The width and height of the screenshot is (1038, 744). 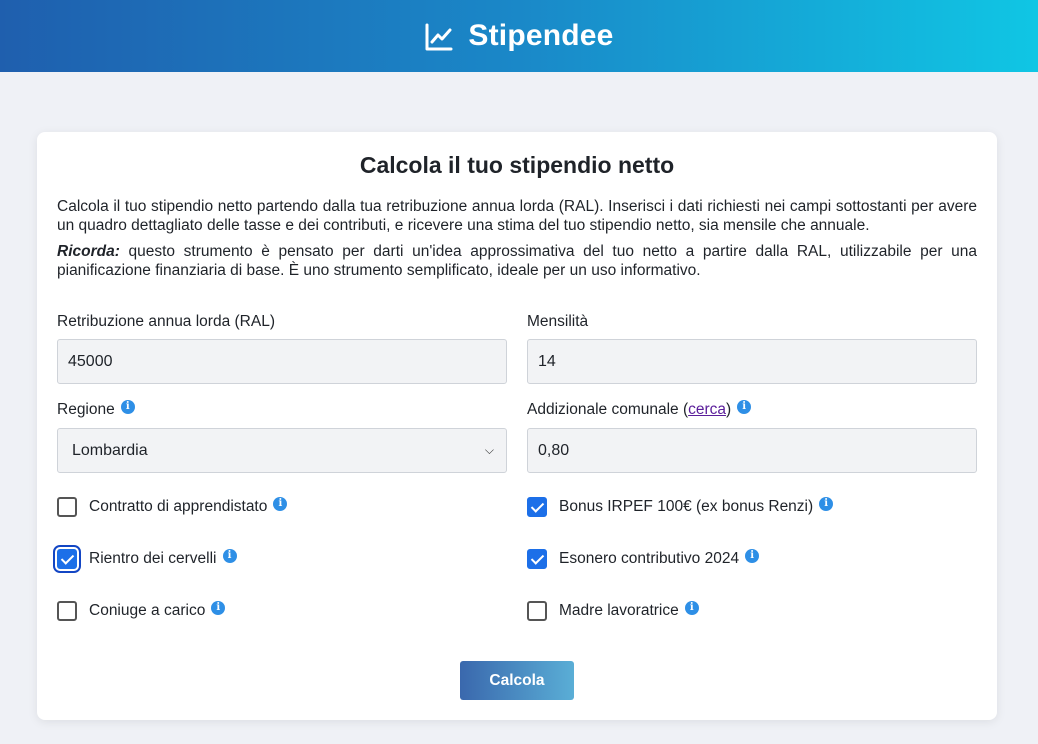 I want to click on calcola-button: Calcola, so click(x=517, y=680).